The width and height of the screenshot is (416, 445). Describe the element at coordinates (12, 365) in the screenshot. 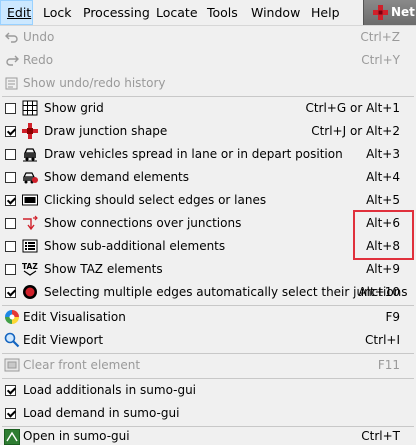

I see `clear-front-icon` at that location.